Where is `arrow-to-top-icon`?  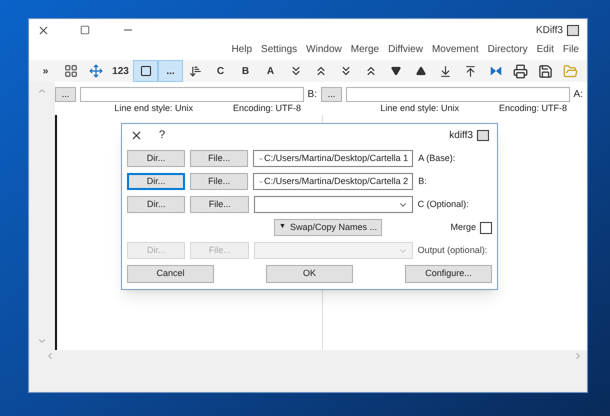
arrow-to-top-icon is located at coordinates (470, 71).